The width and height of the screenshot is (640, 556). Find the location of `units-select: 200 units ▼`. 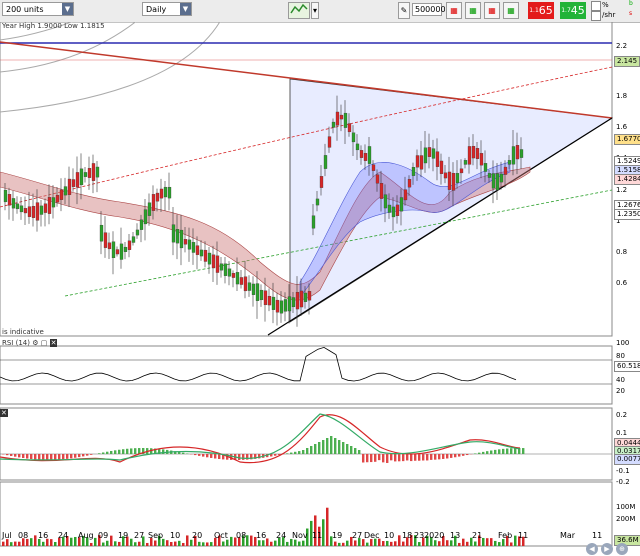

units-select: 200 units ▼ is located at coordinates (38, 9).